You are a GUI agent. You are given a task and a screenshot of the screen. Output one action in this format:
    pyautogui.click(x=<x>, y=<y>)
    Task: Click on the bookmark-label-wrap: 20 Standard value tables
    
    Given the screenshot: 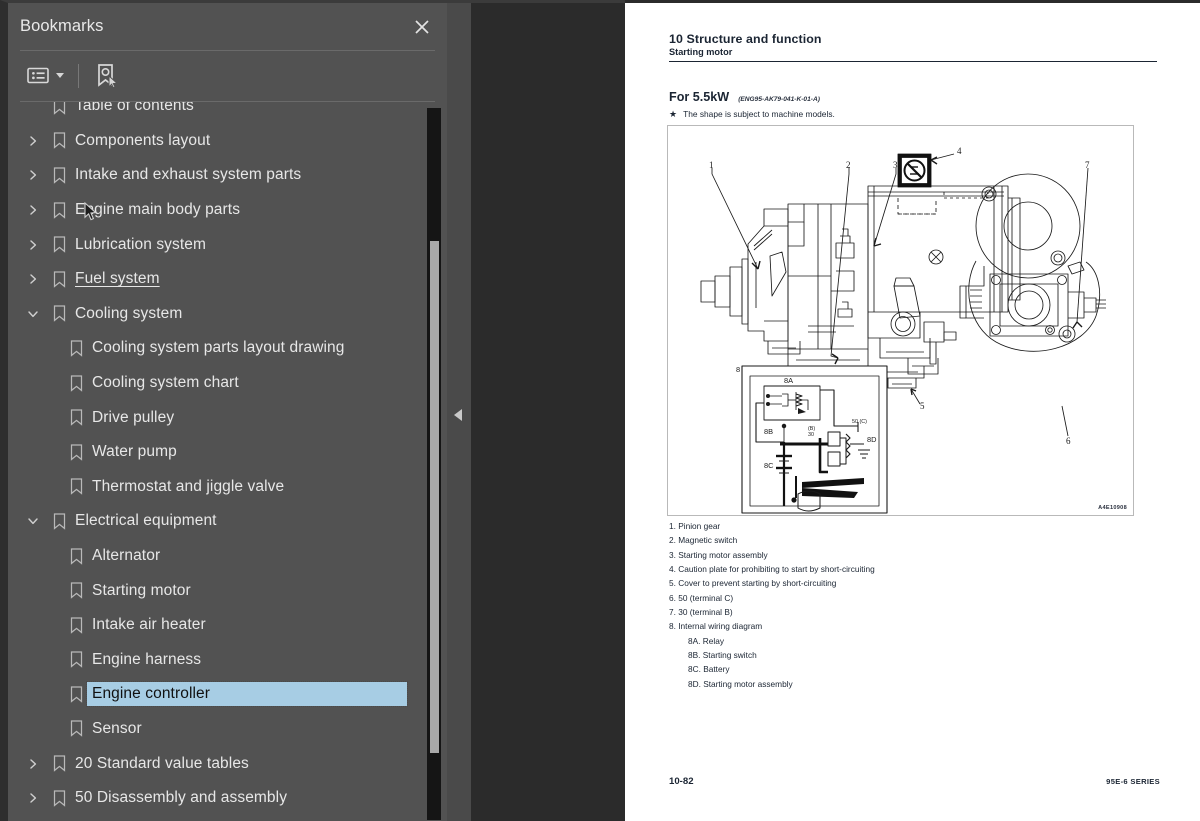 What is the action you would take?
    pyautogui.click(x=161, y=764)
    